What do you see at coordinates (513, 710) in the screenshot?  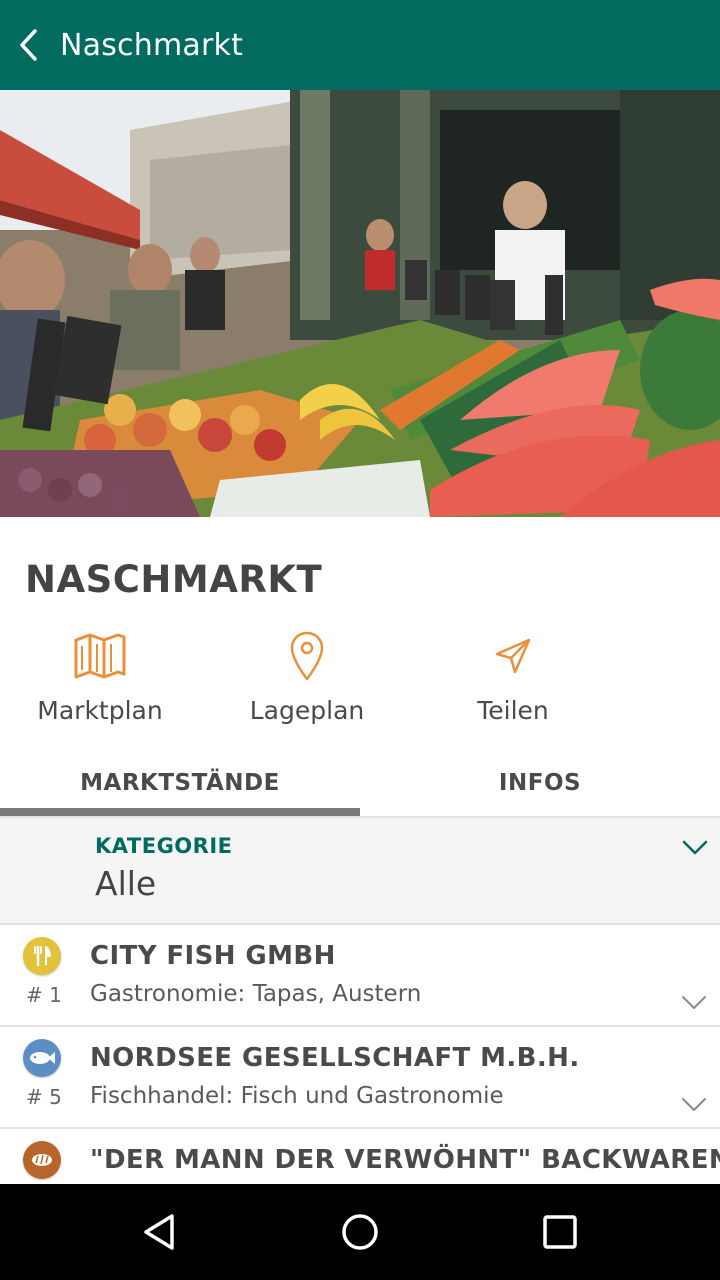 I see `teilen-label: Teilen` at bounding box center [513, 710].